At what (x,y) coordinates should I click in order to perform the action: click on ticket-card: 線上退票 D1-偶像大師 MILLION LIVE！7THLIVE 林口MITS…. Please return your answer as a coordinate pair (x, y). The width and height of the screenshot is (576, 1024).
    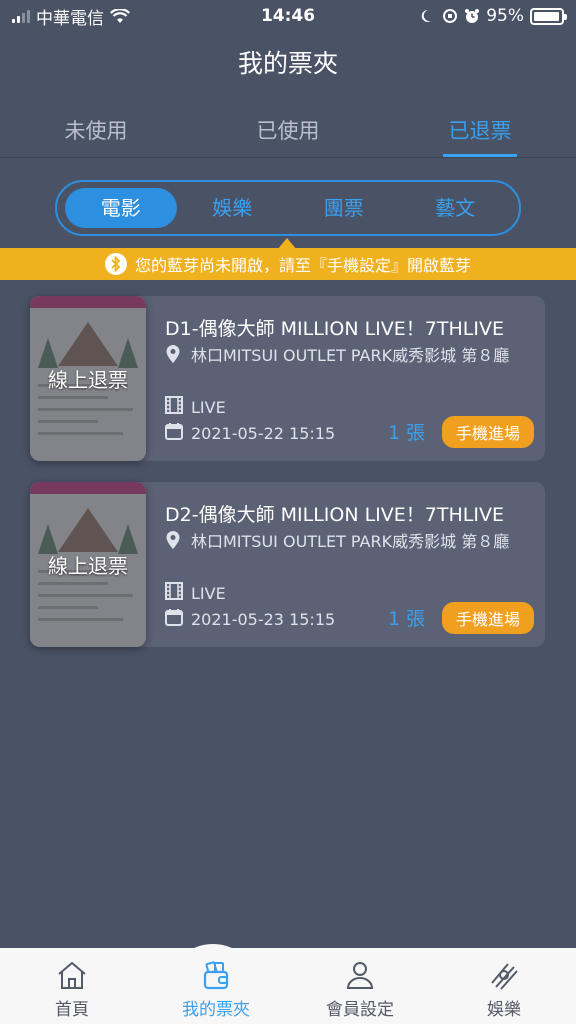
    Looking at the image, I should click on (287, 378).